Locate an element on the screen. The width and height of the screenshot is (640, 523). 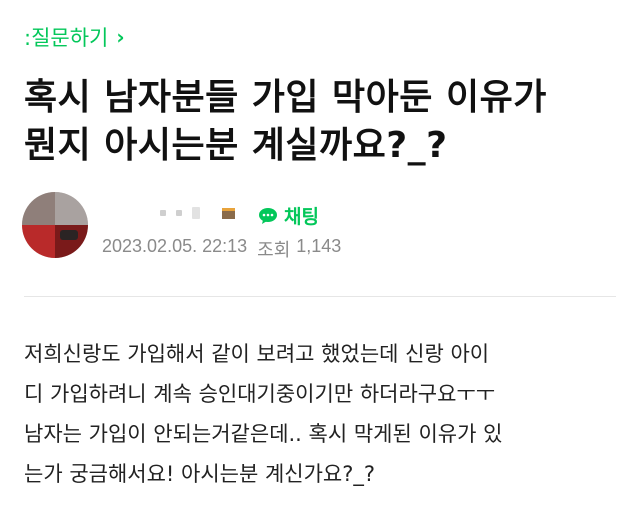
post-title-line: 혹시 남자분들 가입 막아둔 이유가 is located at coordinates (285, 97).